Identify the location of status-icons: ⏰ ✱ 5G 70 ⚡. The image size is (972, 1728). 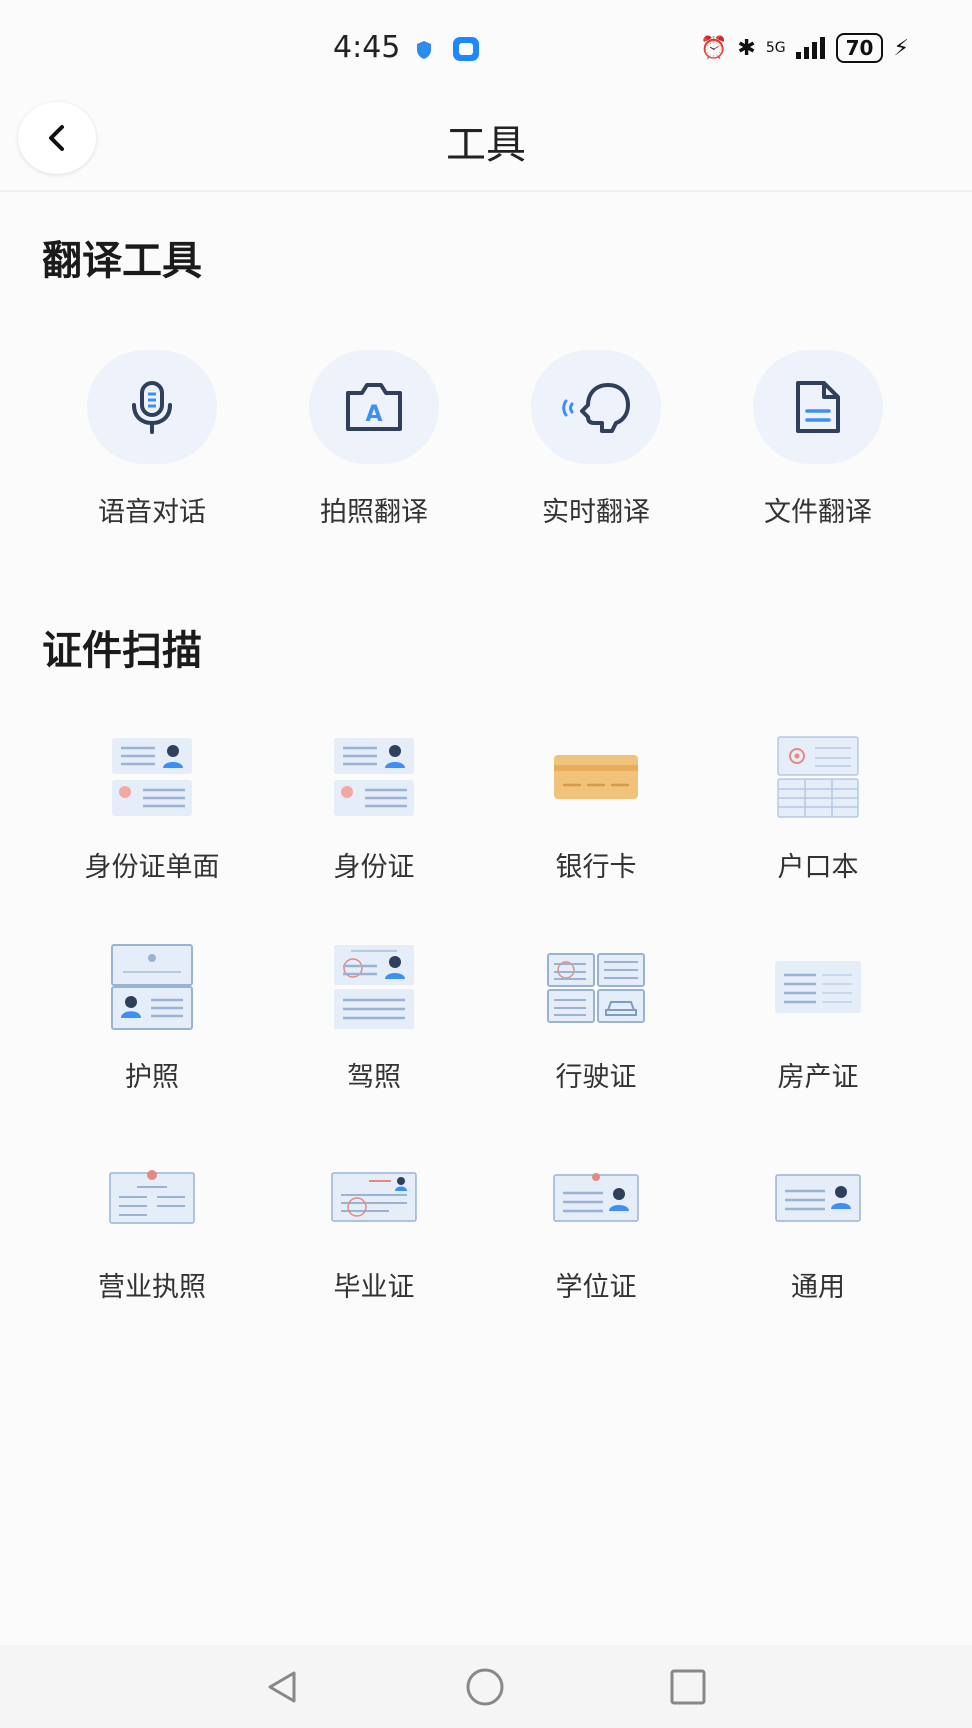
(804, 48).